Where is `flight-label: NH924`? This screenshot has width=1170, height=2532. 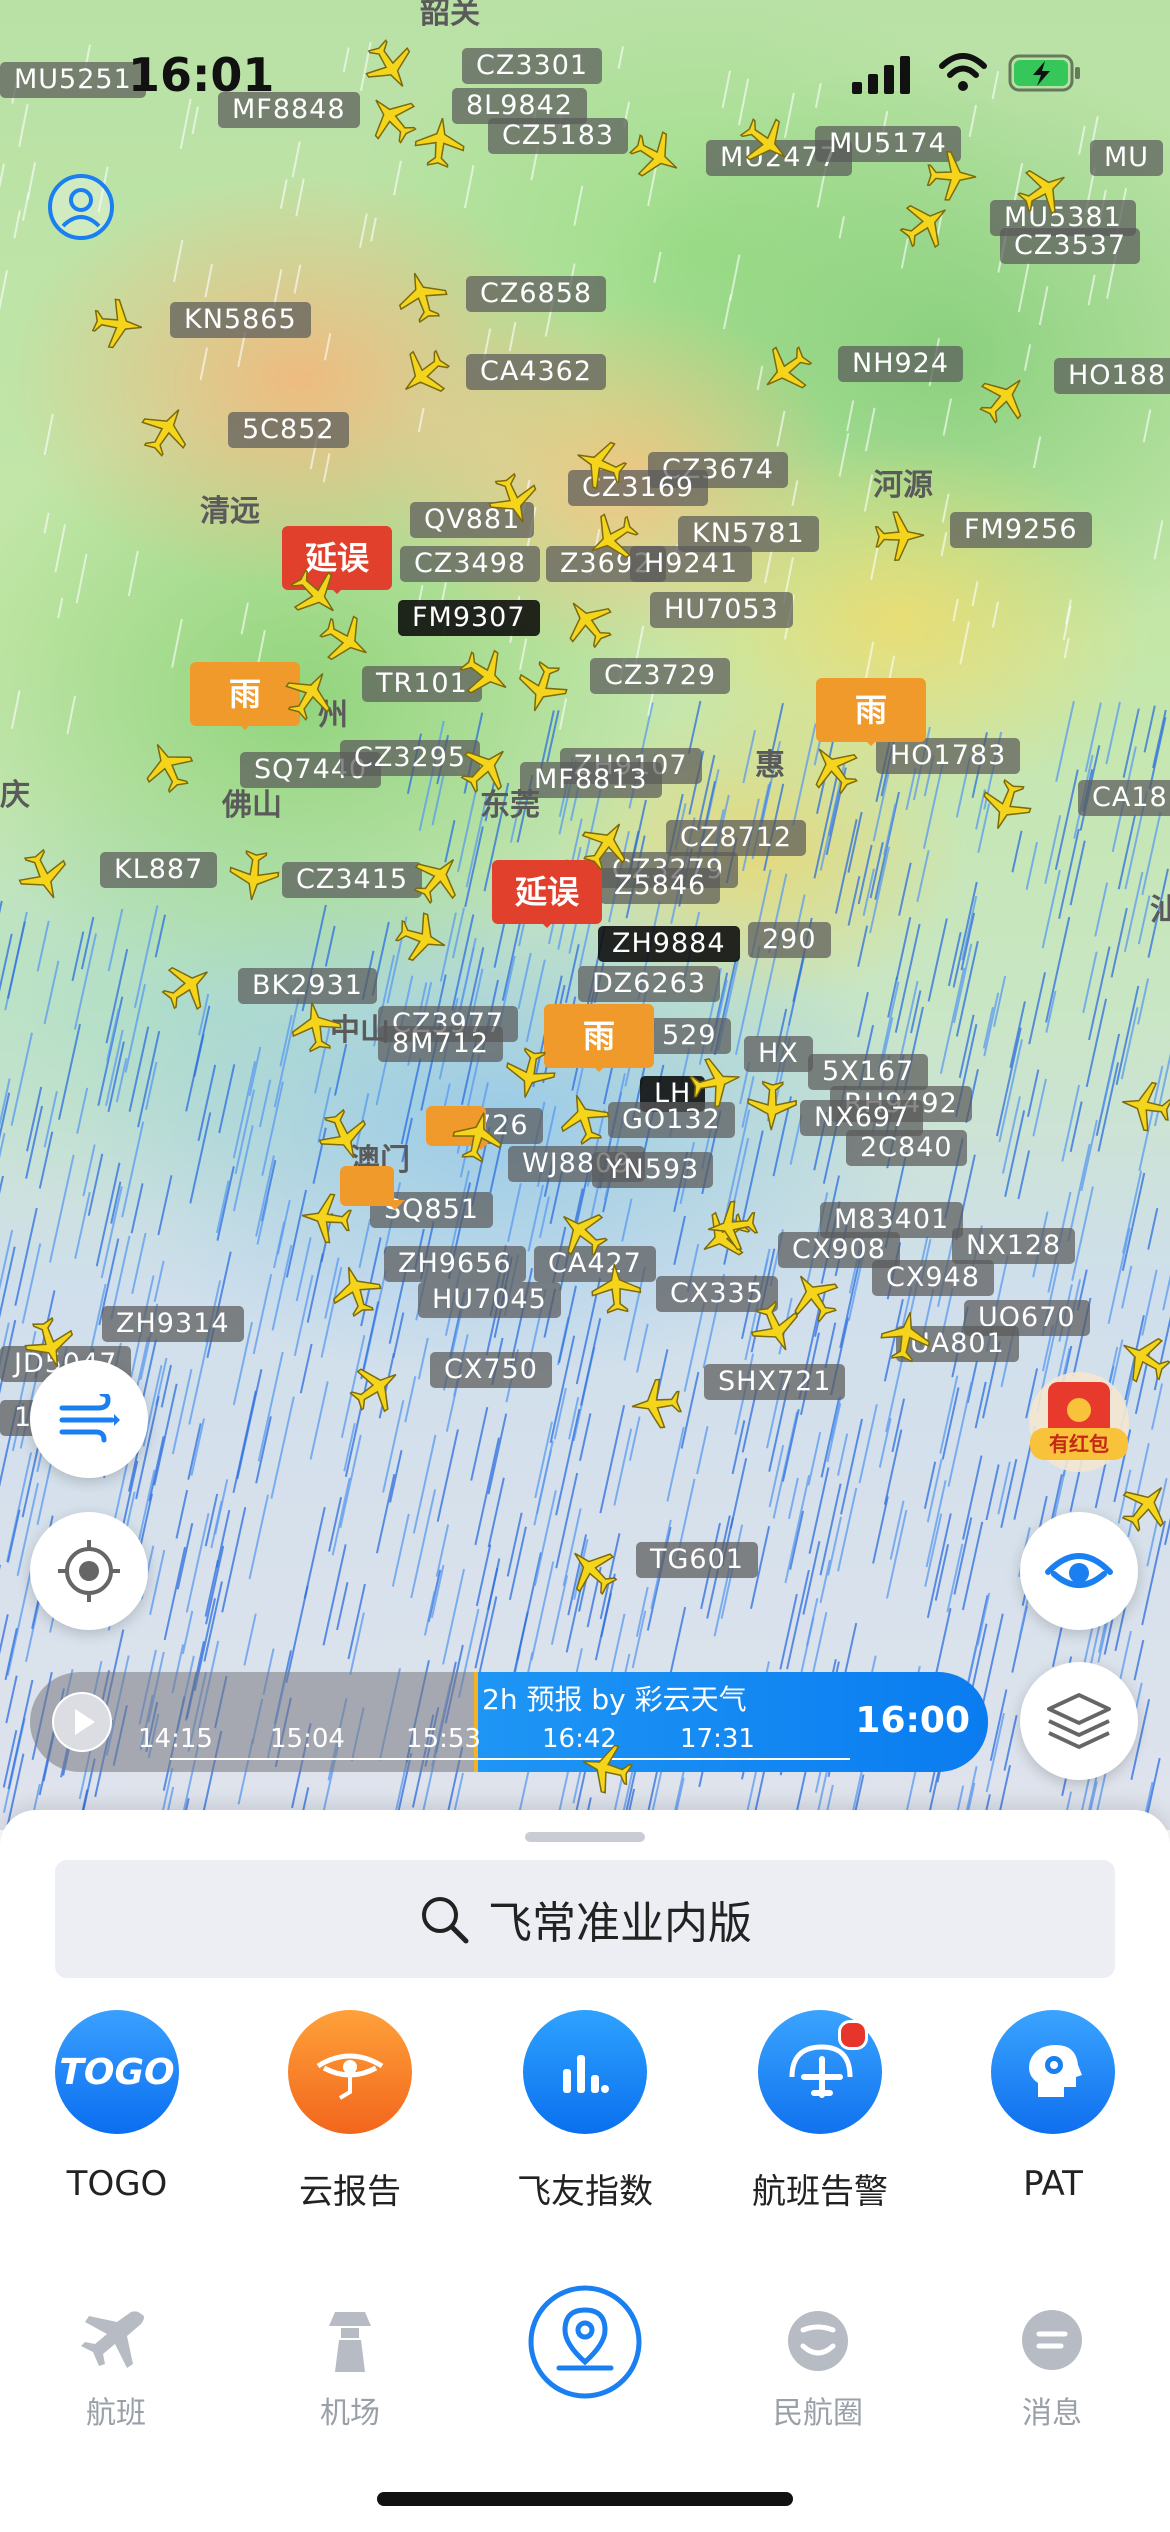 flight-label: NH924 is located at coordinates (901, 364).